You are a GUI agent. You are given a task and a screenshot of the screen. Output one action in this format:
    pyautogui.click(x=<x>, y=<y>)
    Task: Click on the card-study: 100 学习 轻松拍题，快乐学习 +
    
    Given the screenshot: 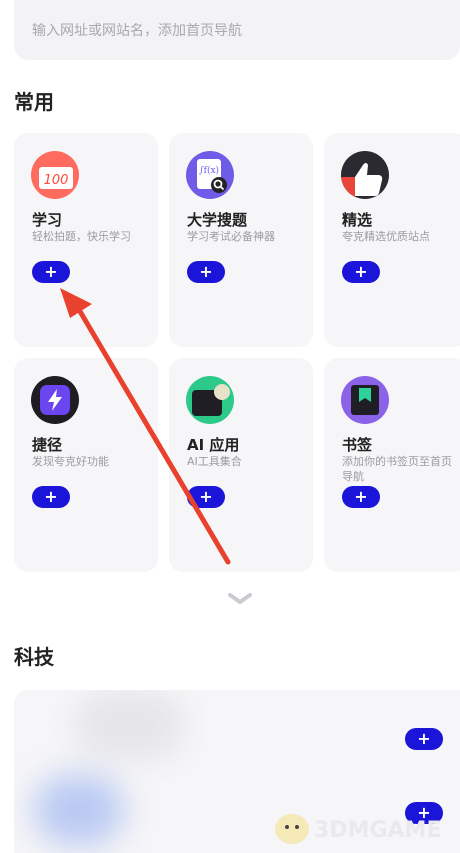 What is the action you would take?
    pyautogui.click(x=86, y=240)
    